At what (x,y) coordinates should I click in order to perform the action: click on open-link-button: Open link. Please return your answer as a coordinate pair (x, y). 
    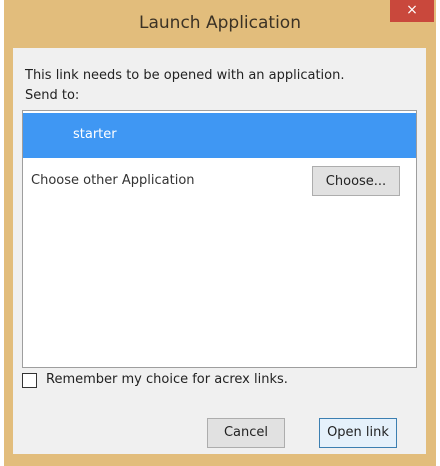
    Looking at the image, I should click on (358, 433).